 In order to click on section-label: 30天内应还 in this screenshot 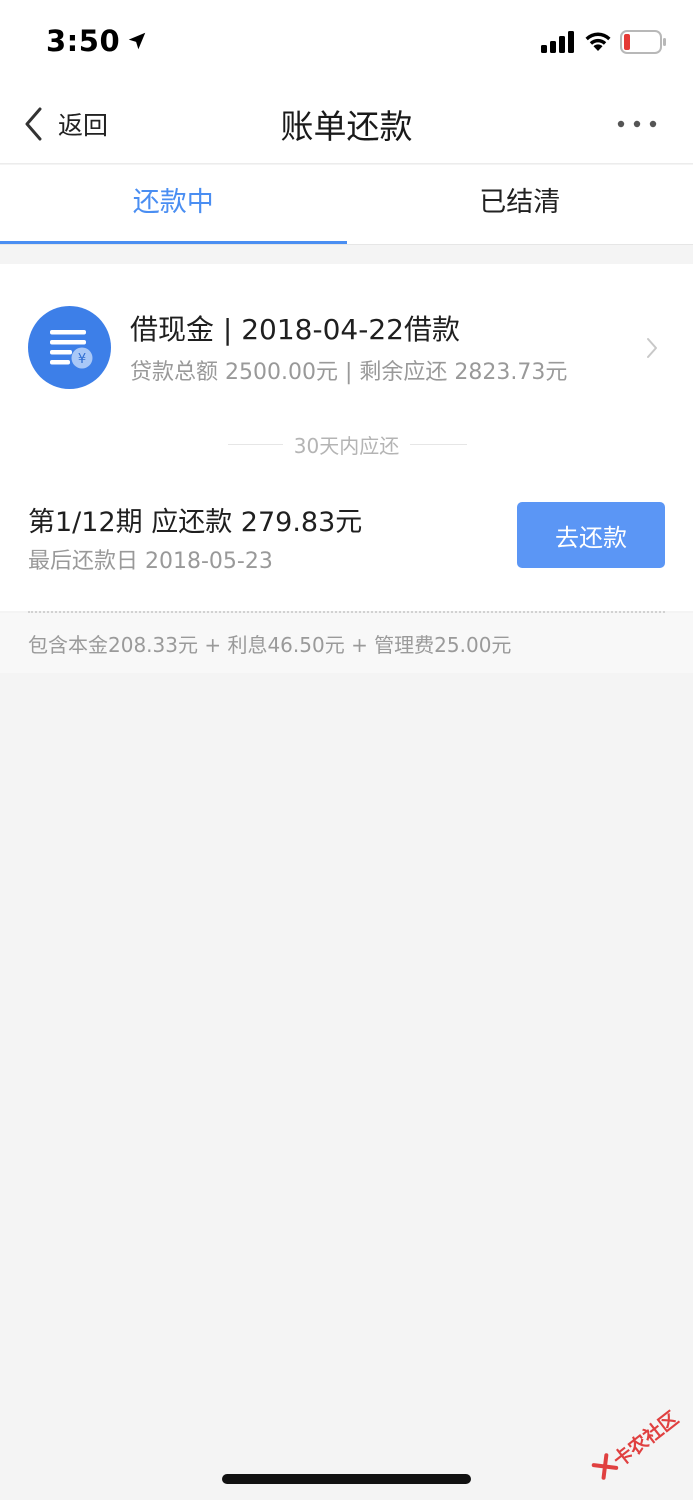, I will do `click(346, 446)`.